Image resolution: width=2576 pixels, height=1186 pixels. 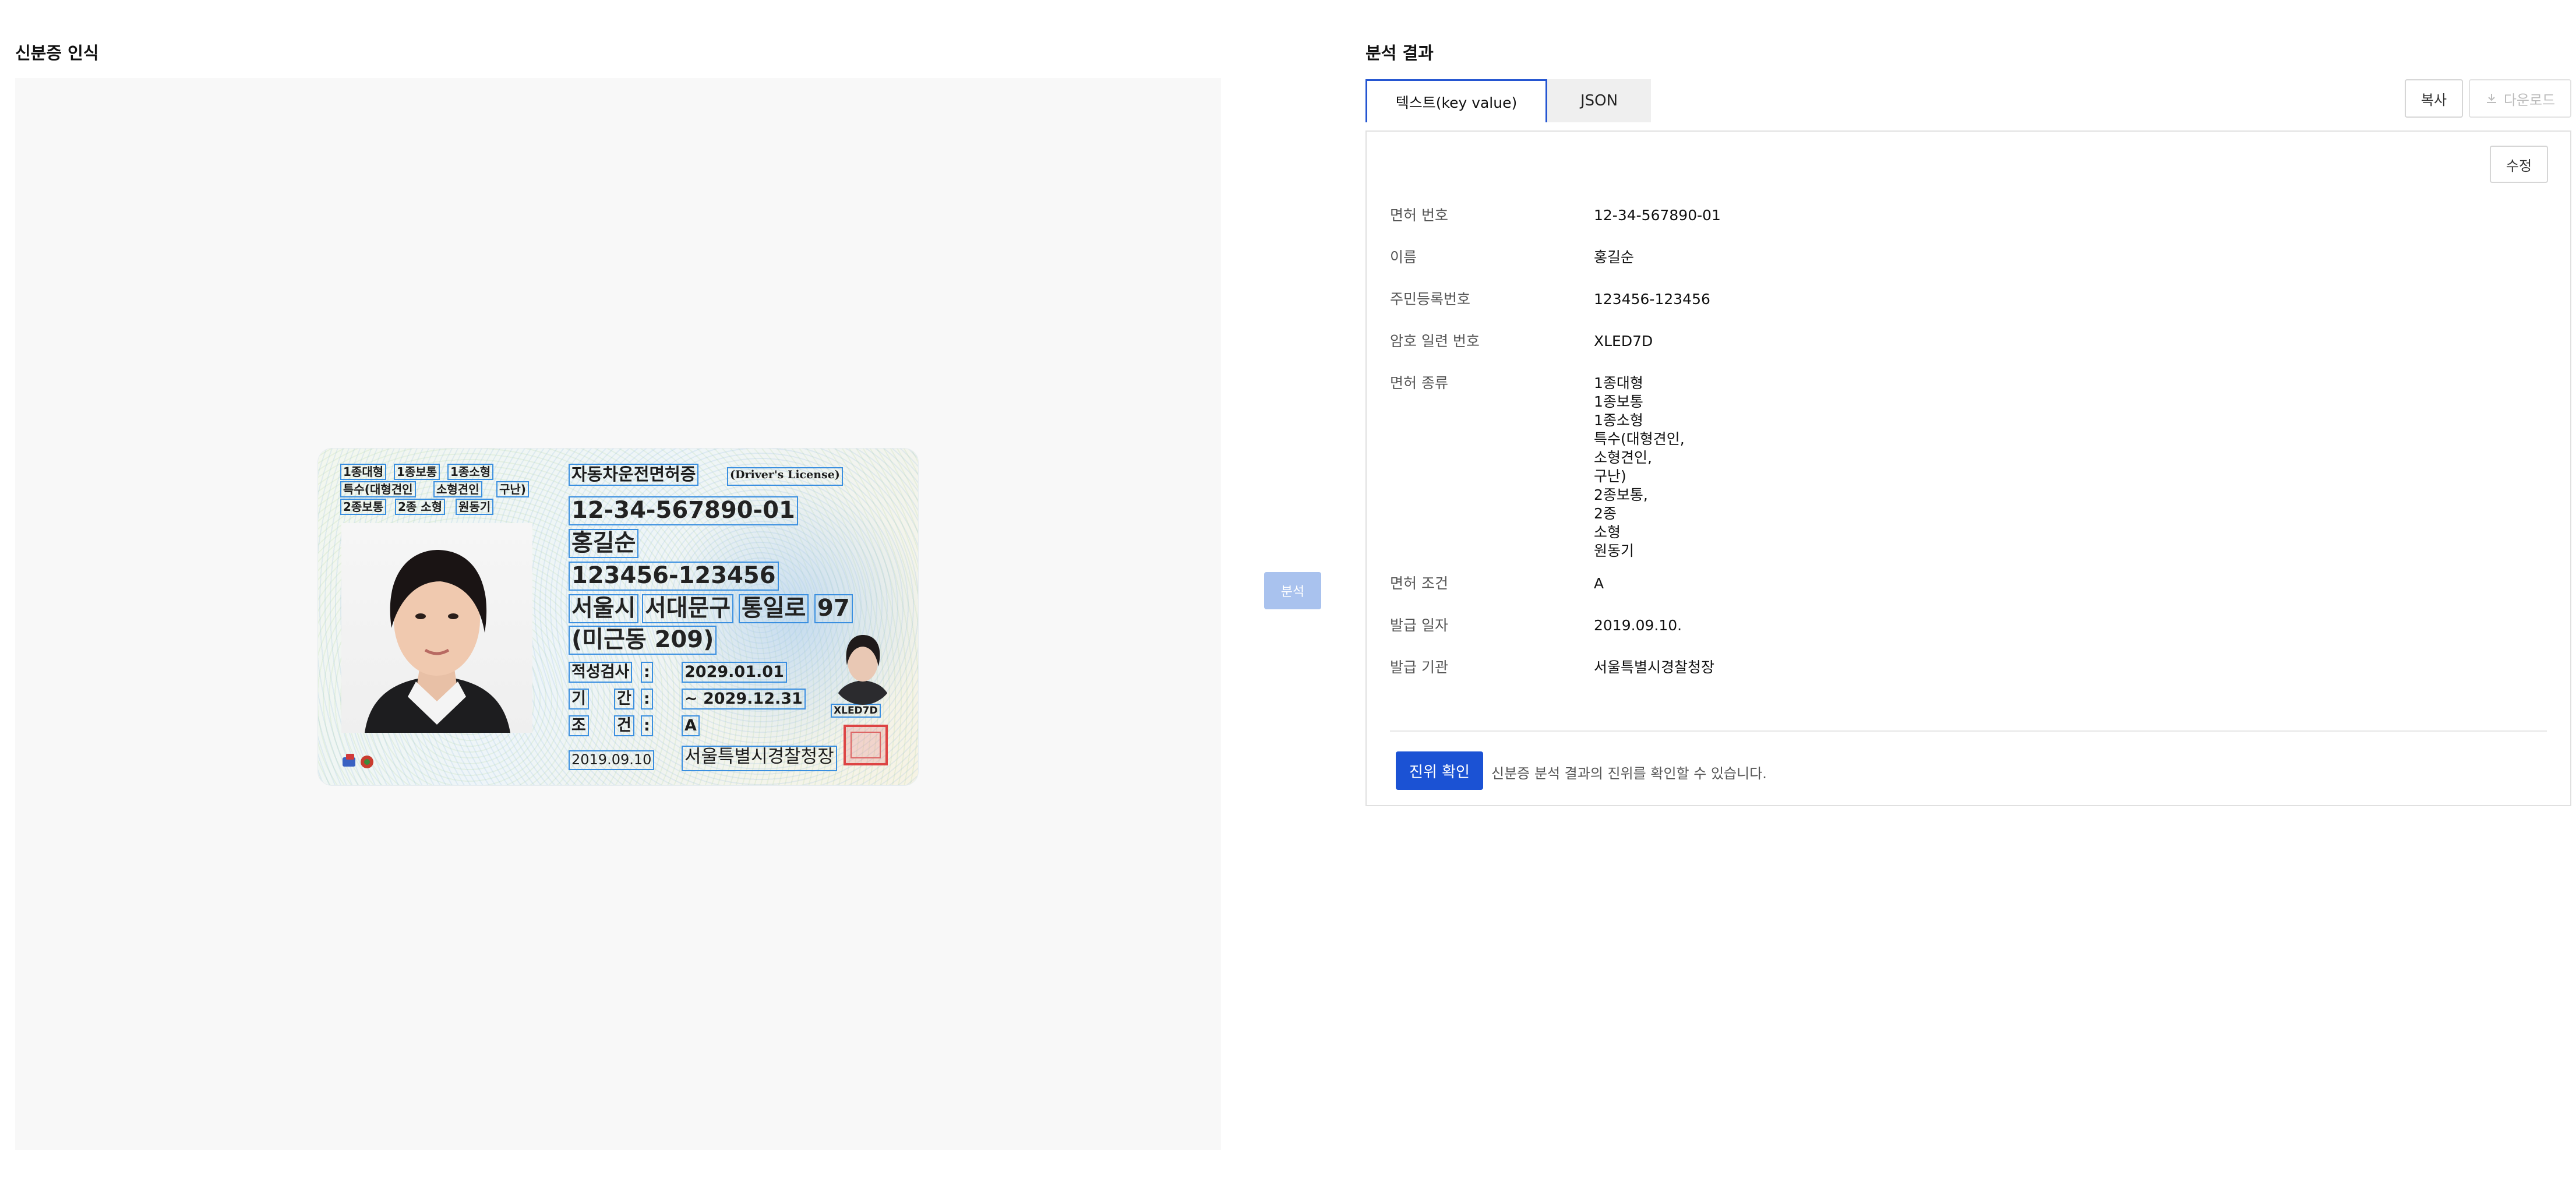 I want to click on field-key: 면허 종류, so click(x=1419, y=383).